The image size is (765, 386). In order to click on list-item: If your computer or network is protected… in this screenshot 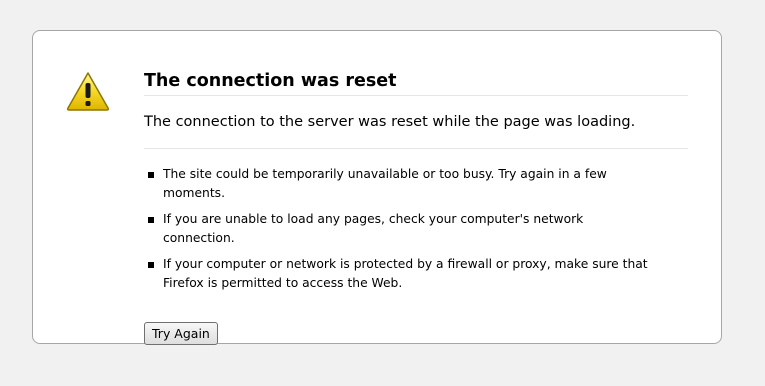, I will do `click(400, 274)`.